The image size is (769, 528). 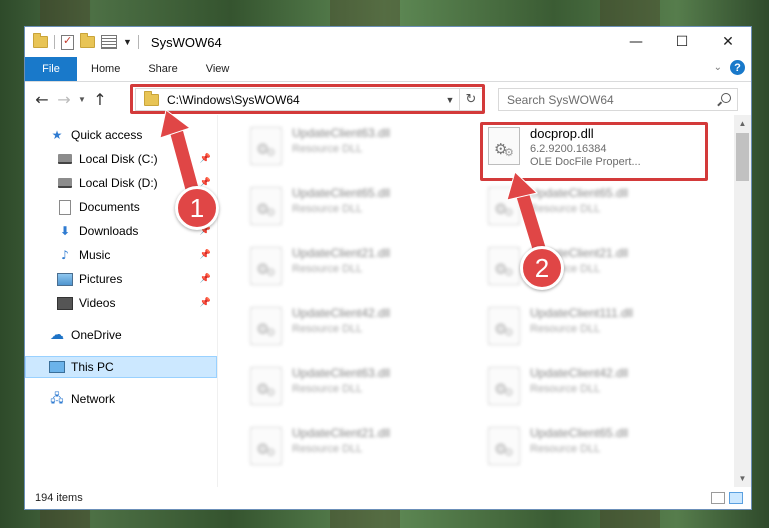 I want to click on tiles-view-icon, so click(x=736, y=498).